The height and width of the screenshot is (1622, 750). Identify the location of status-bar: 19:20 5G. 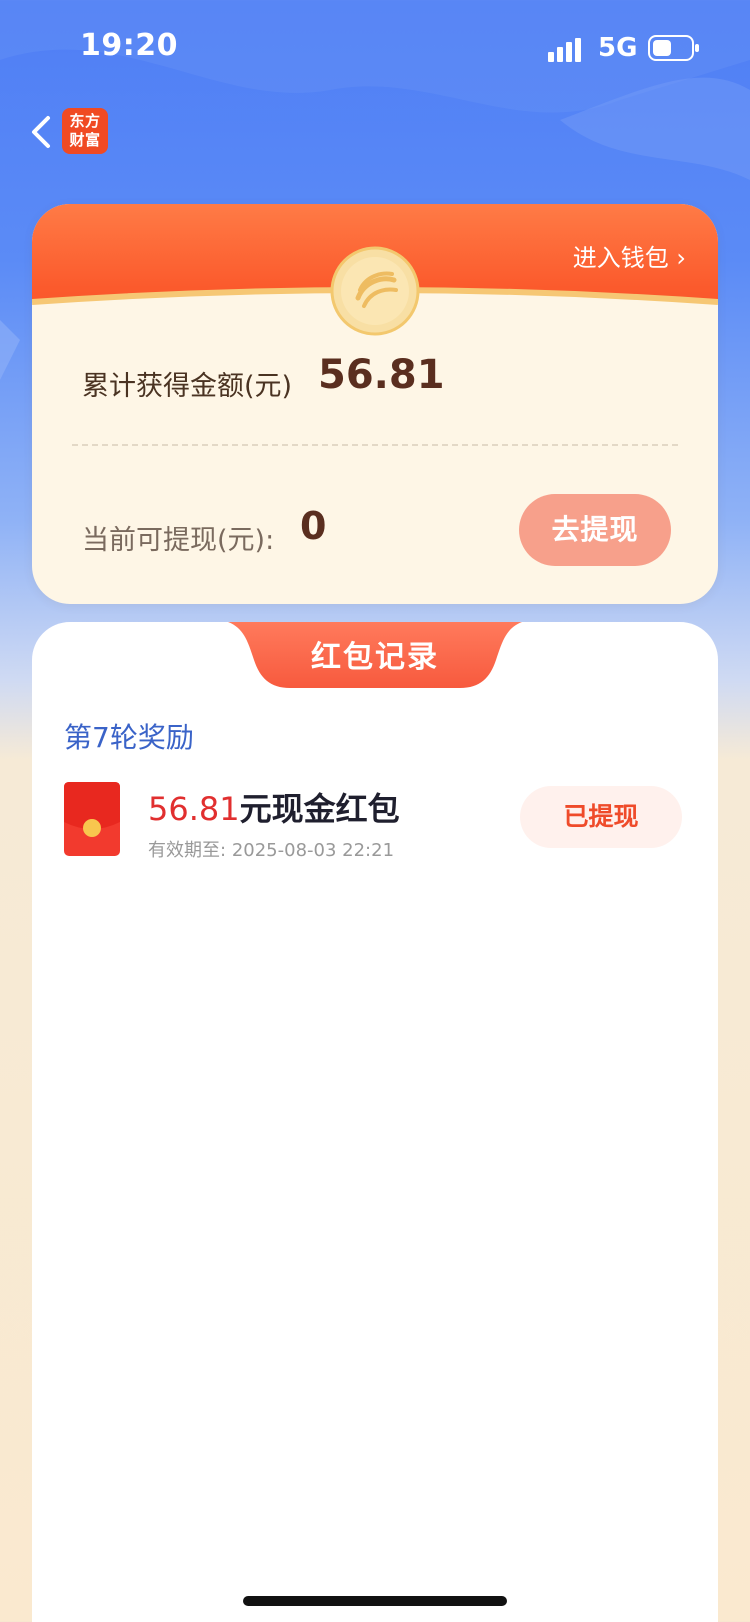
(375, 48).